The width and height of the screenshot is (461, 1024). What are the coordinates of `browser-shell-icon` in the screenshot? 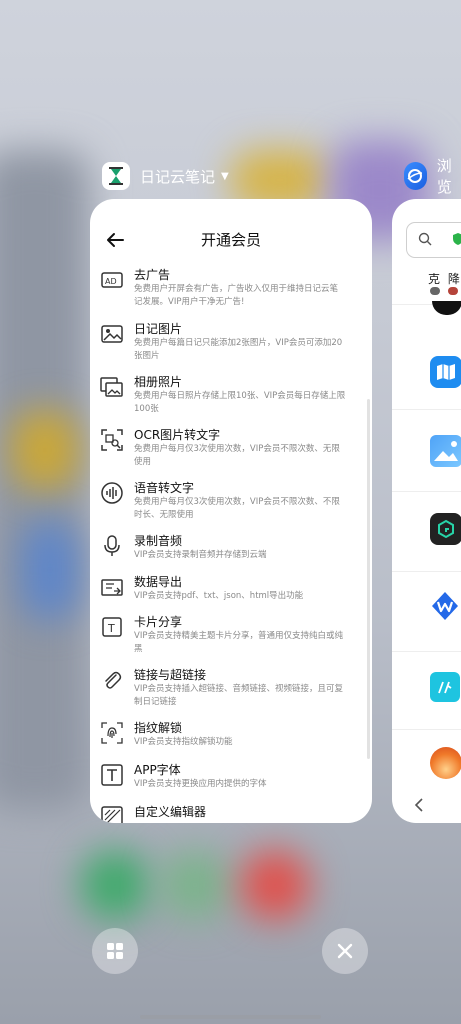 It's located at (445, 763).